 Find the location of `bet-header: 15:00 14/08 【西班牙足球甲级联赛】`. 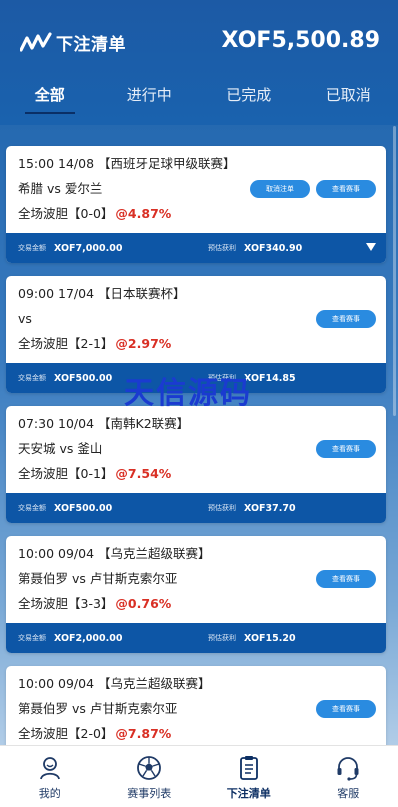

bet-header: 15:00 14/08 【西班牙足球甲级联赛】 is located at coordinates (196, 164).